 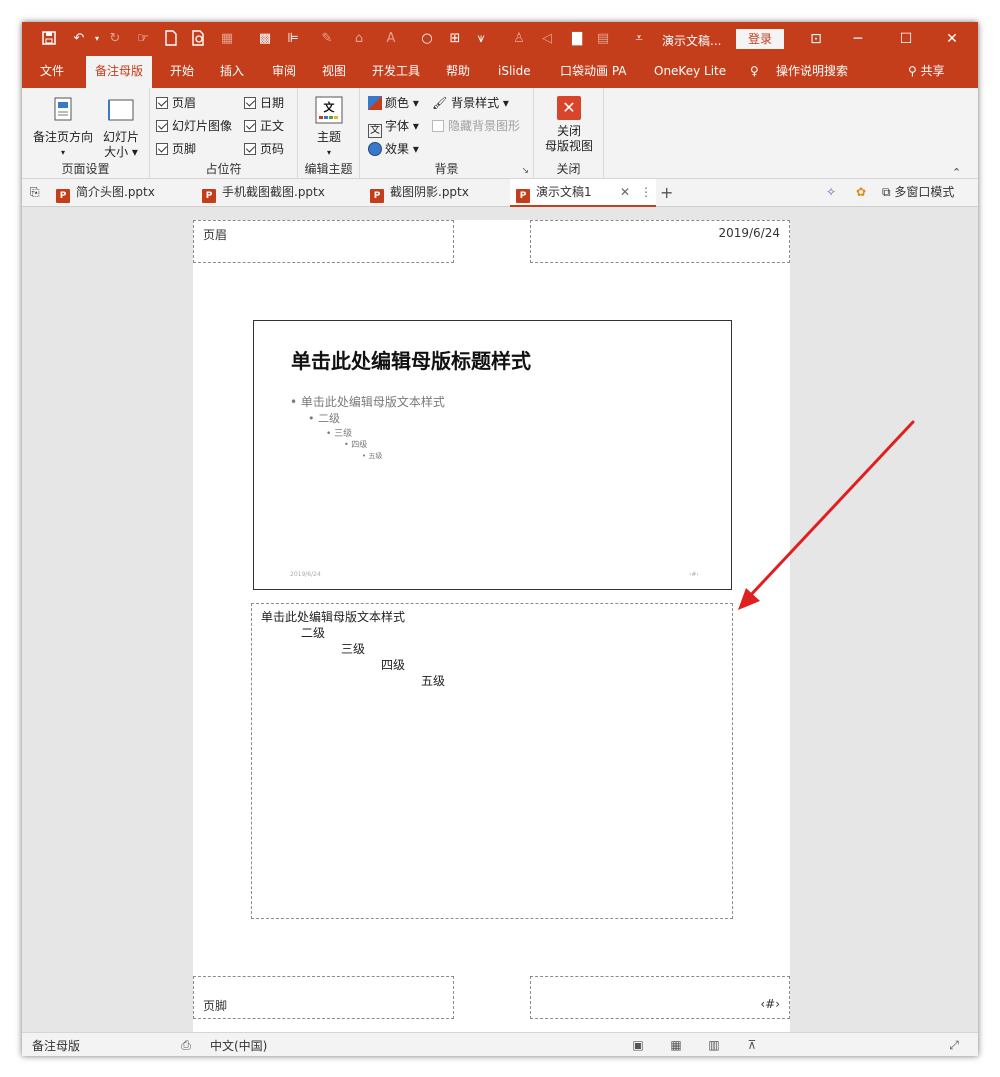 I want to click on group-placeholders: 页眉 幻灯片图像 页脚 日期 正文 页码 占位符, so click(x=224, y=133).